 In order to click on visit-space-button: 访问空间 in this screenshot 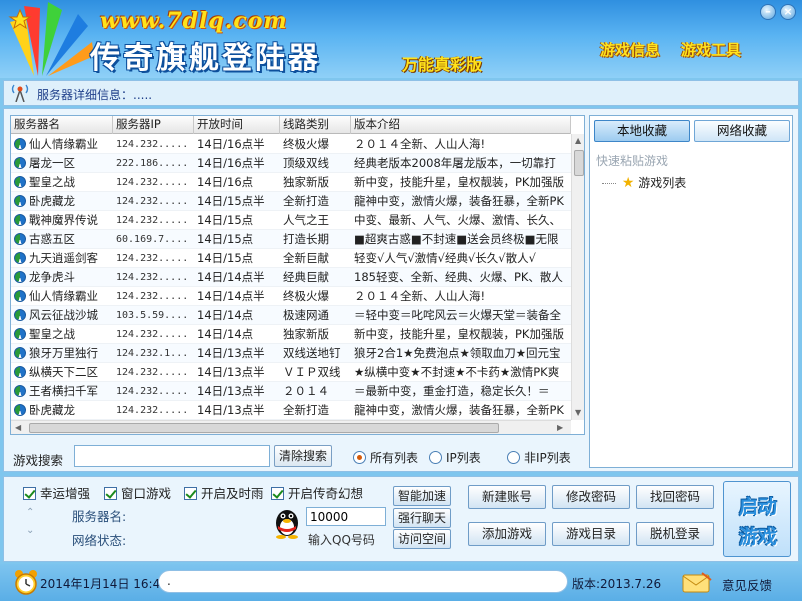, I will do `click(422, 539)`.